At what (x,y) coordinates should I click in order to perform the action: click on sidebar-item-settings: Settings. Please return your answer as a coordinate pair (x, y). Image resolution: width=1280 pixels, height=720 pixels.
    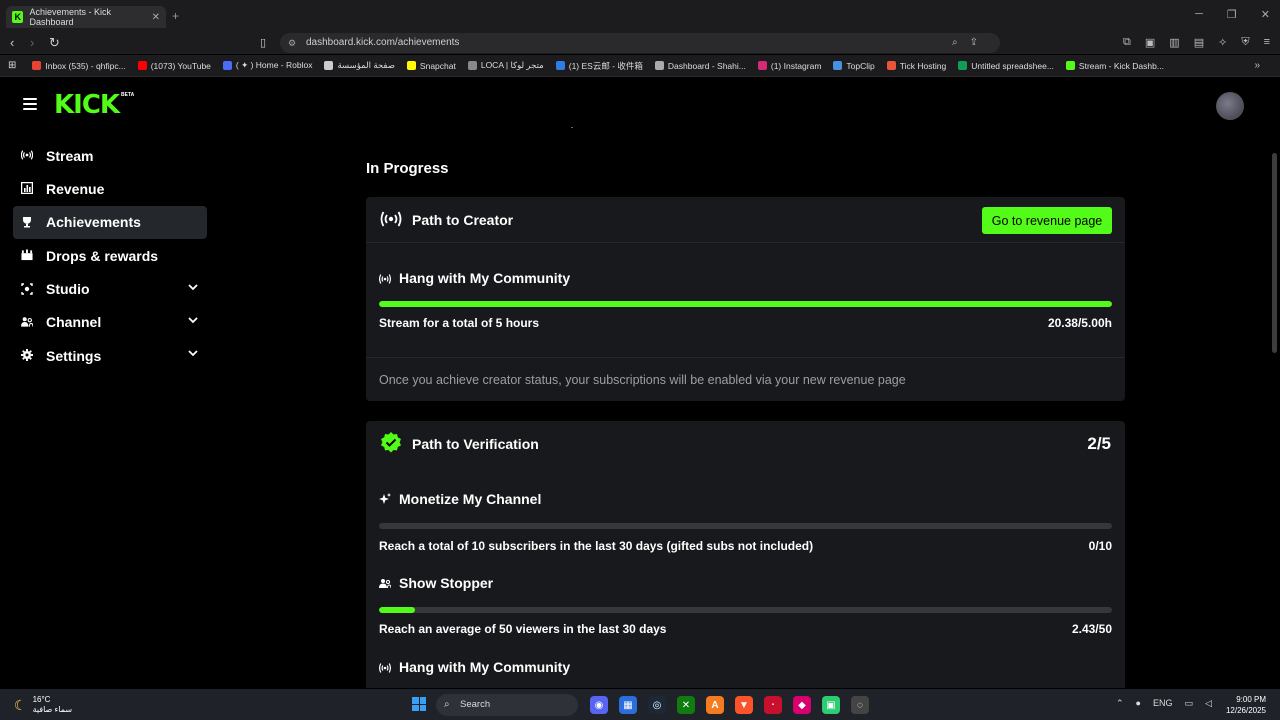
    Looking at the image, I should click on (110, 355).